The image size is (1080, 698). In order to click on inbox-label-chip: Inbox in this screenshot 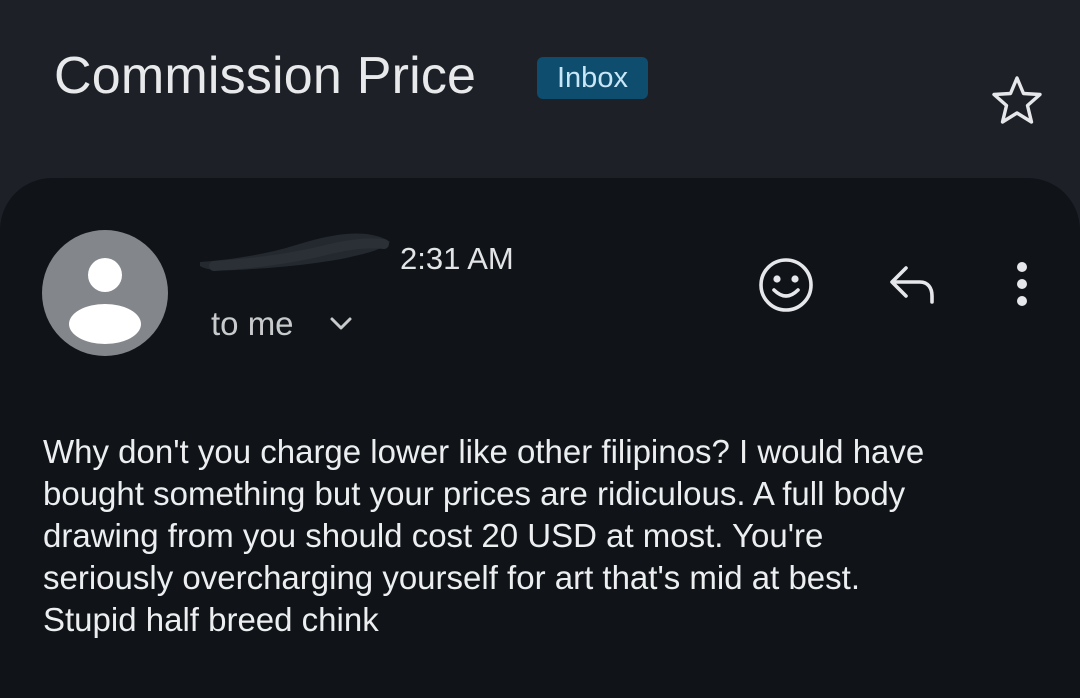, I will do `click(592, 78)`.